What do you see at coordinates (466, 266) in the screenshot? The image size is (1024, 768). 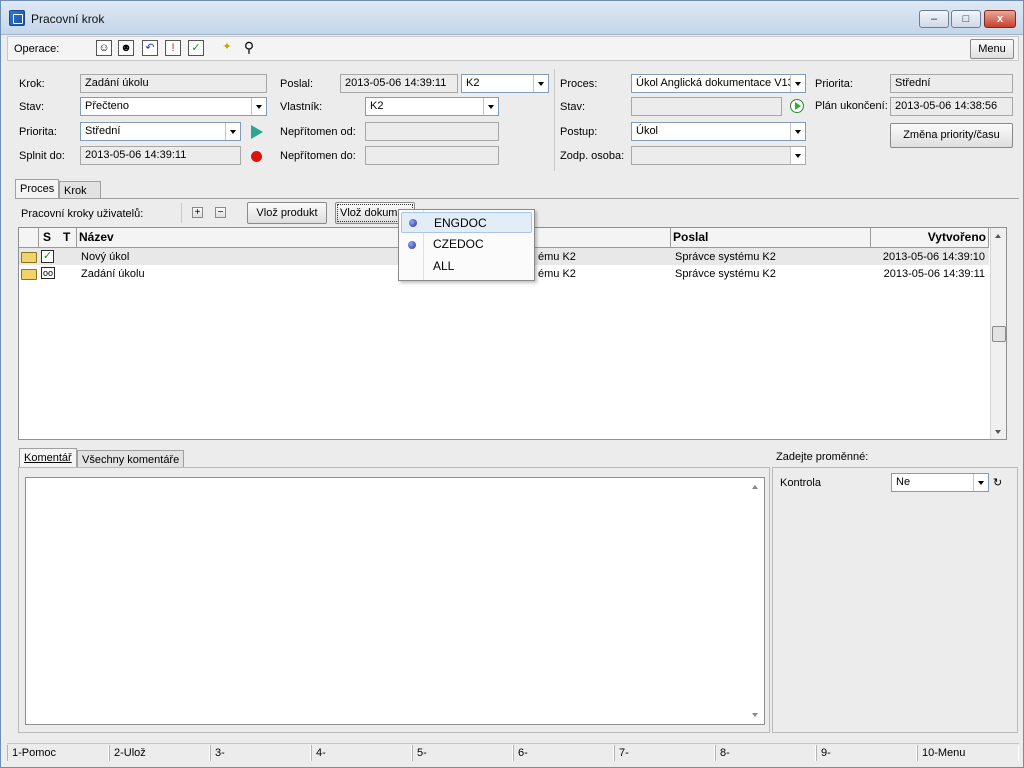 I see `menu-item-all: ALL` at bounding box center [466, 266].